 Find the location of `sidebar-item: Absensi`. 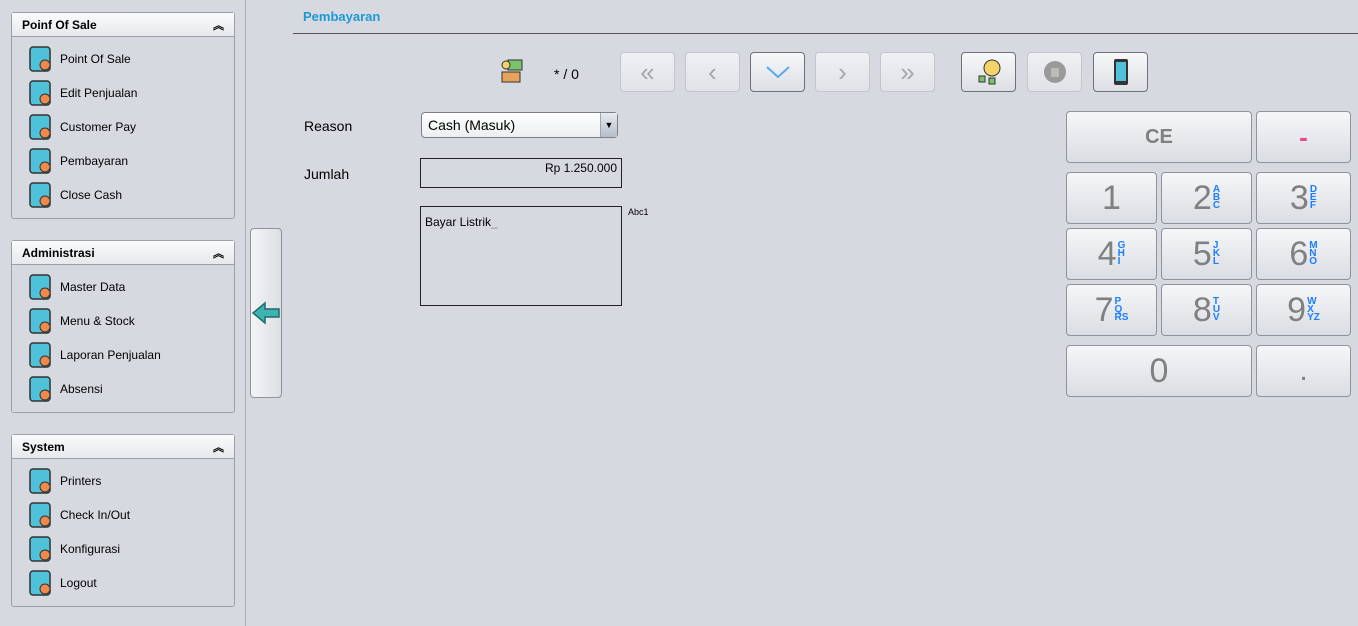

sidebar-item: Absensi is located at coordinates (123, 389).